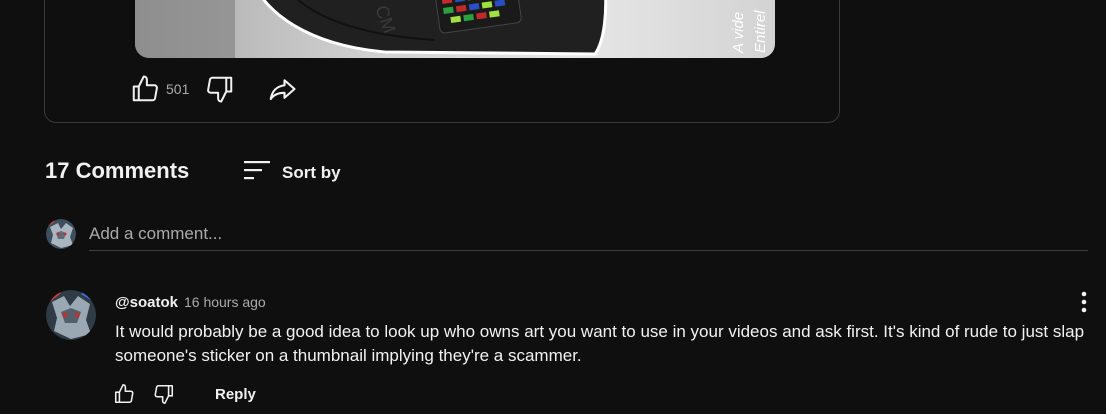 Image resolution: width=1106 pixels, height=414 pixels. What do you see at coordinates (760, 31) in the screenshot?
I see `thumbnail-caption-line-2: Entirel` at bounding box center [760, 31].